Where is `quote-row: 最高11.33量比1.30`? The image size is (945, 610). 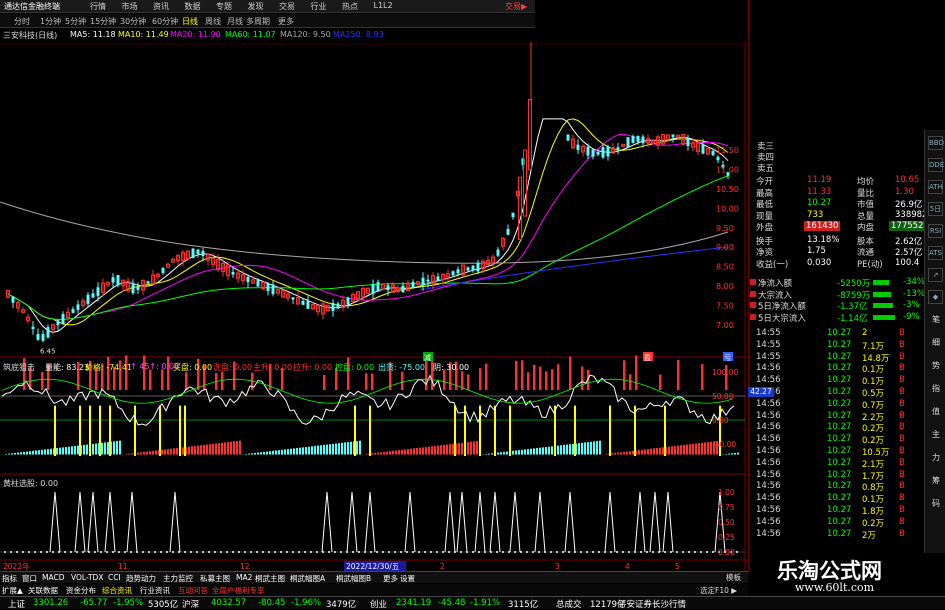
quote-row: 最高11.33量比1.30 is located at coordinates (836, 192).